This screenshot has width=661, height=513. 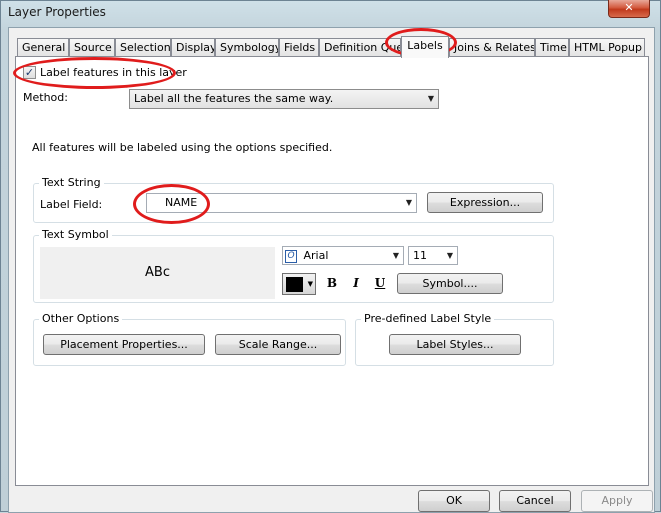 What do you see at coordinates (433, 255) in the screenshot?
I see `font-size-dropdown: 11 ▼` at bounding box center [433, 255].